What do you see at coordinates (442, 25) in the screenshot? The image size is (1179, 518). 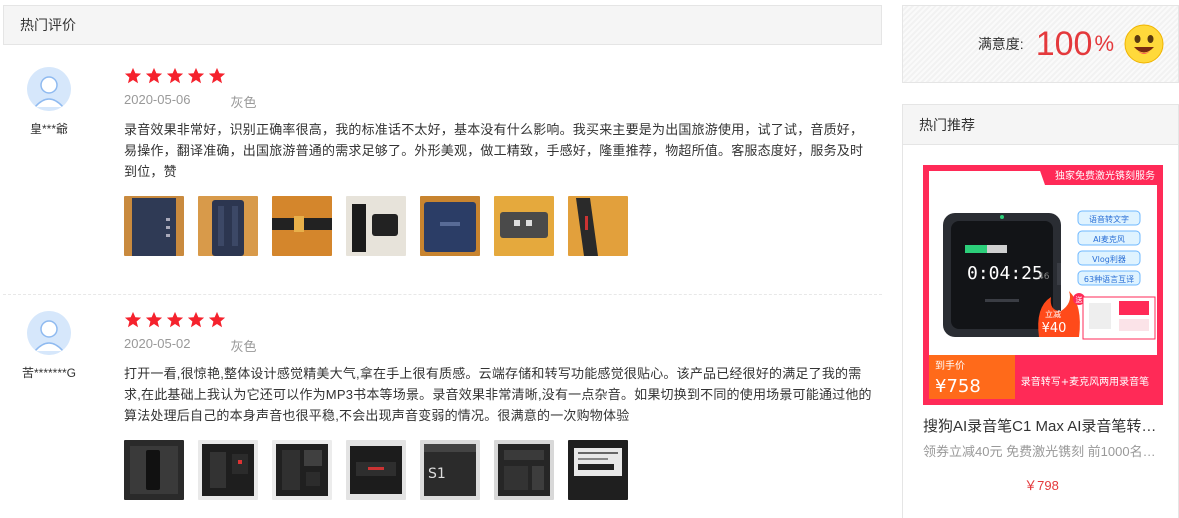 I see `reviews-section-header: 热门评价` at bounding box center [442, 25].